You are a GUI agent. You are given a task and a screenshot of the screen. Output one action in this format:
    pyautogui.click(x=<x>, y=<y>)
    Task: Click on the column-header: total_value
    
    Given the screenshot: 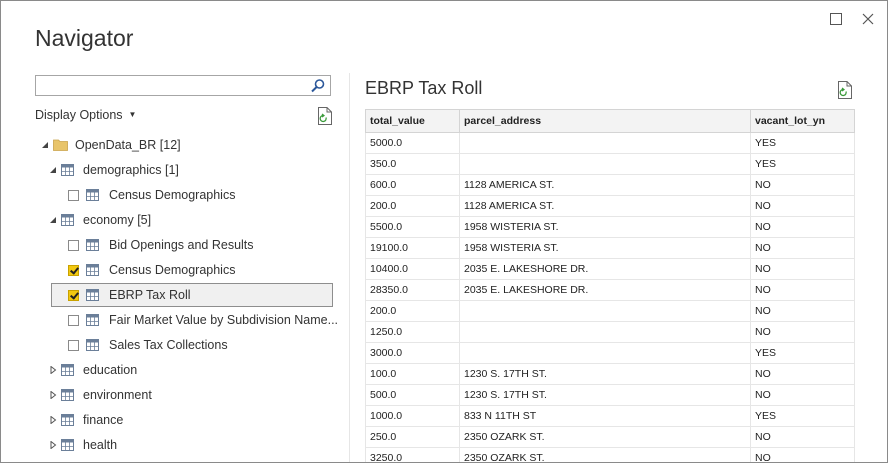 What is the action you would take?
    pyautogui.click(x=412, y=121)
    